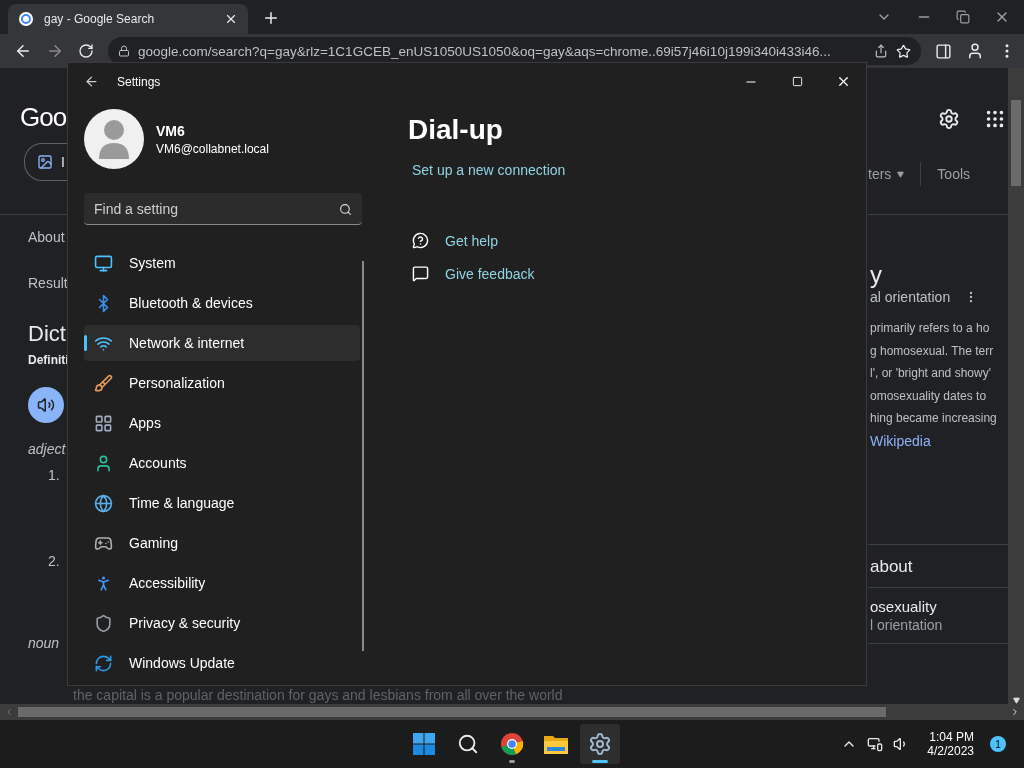 The height and width of the screenshot is (768, 1024). I want to click on nav-item: Apps, so click(222, 423).